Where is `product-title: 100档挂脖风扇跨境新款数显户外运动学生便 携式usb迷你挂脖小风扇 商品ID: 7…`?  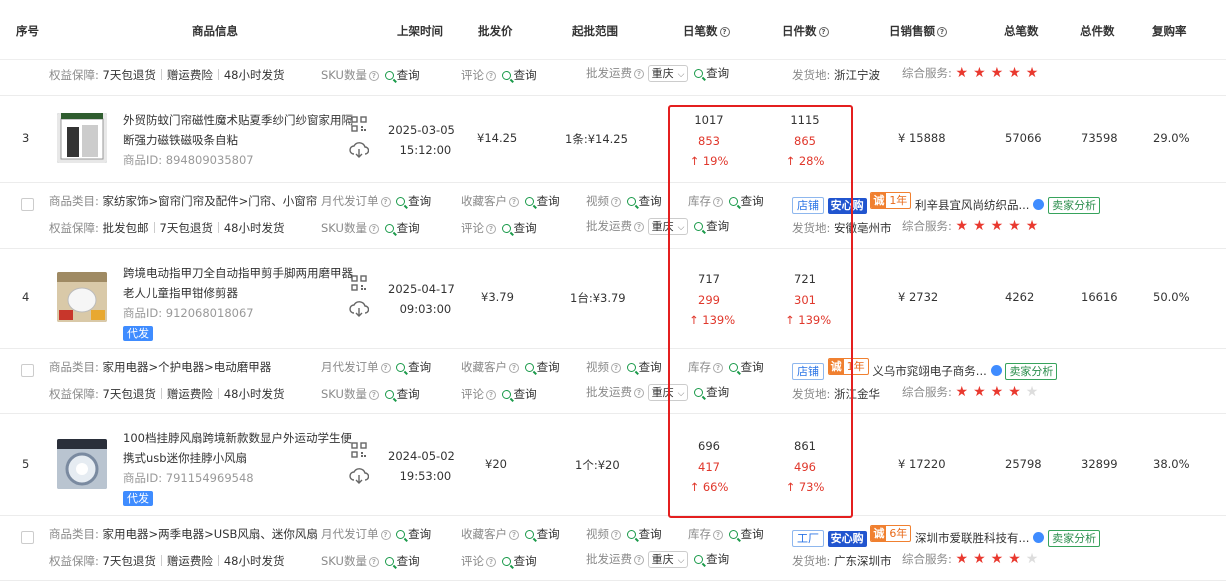 product-title: 100档挂脖风扇跨境新款数显户外运动学生便 携式usb迷你挂脖小风扇 商品ID: 7… is located at coordinates (237, 468).